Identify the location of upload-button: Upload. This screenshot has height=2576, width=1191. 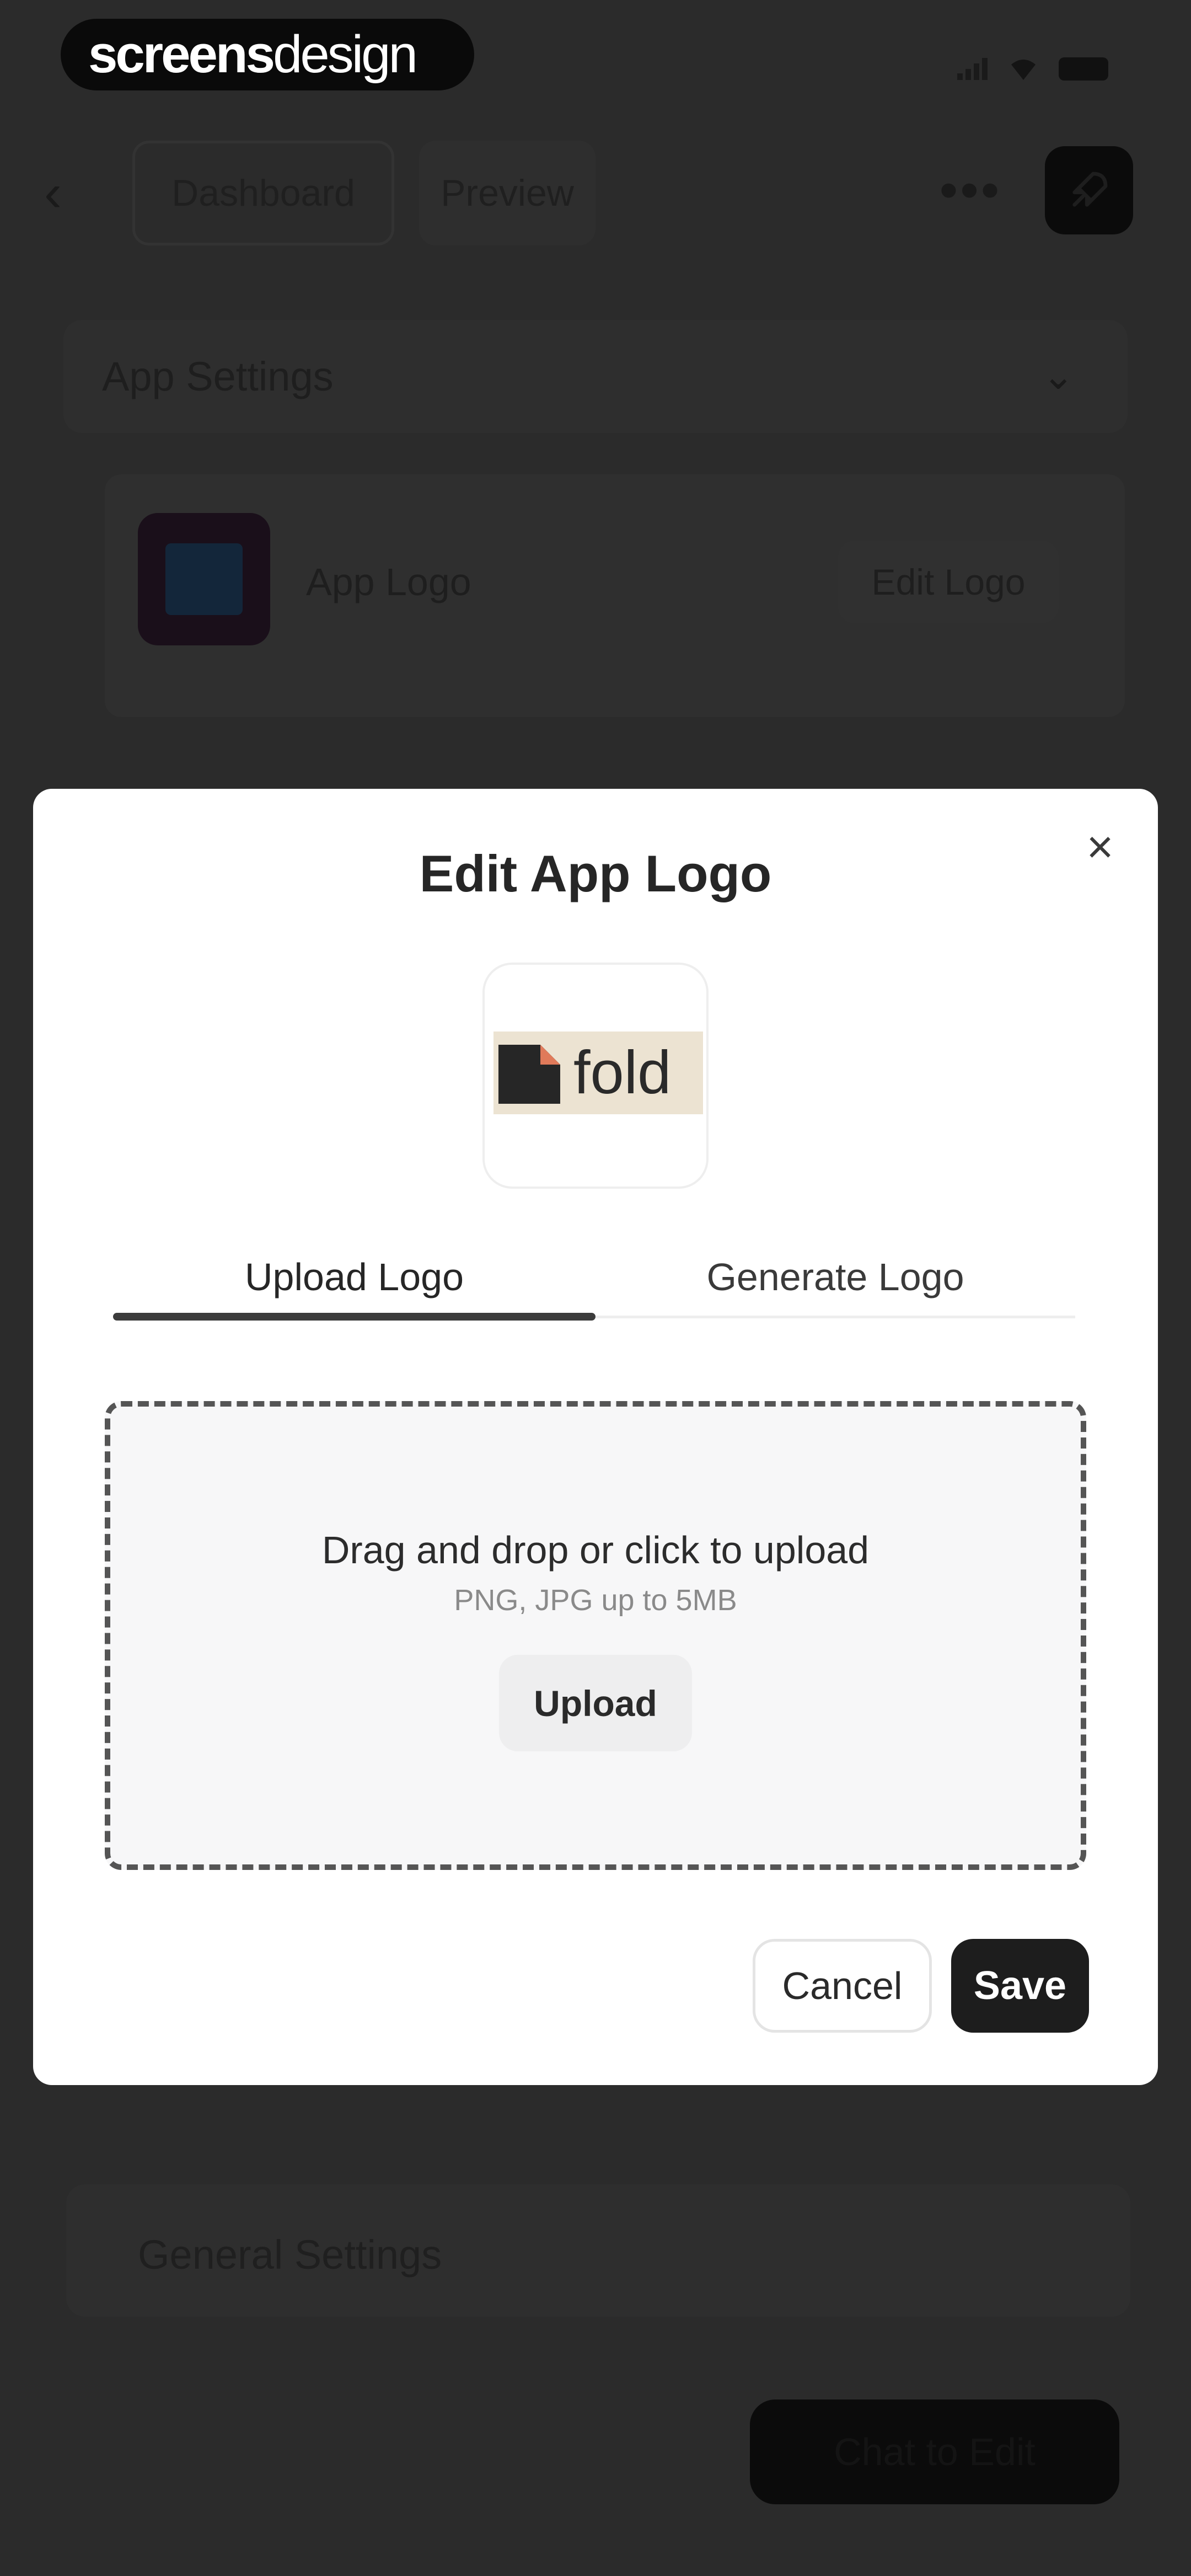
(595, 1703).